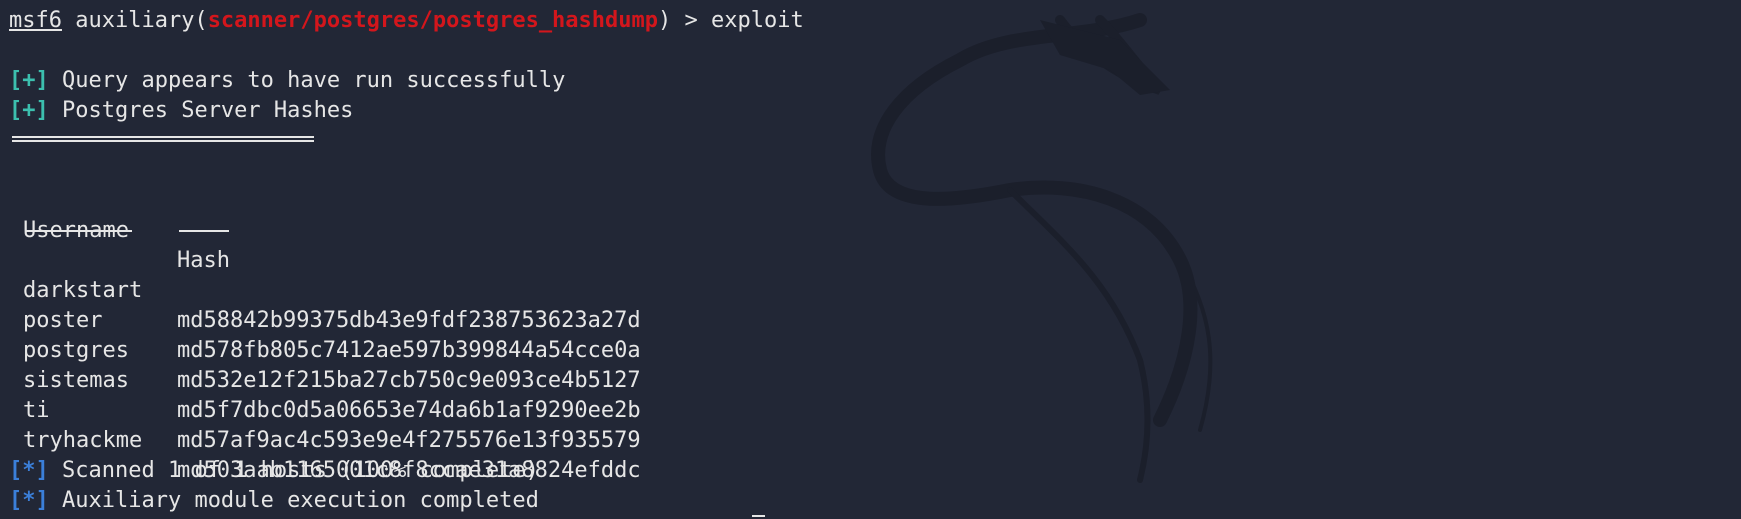  Describe the element at coordinates (875, 141) in the screenshot. I see `title-double-rule` at that location.